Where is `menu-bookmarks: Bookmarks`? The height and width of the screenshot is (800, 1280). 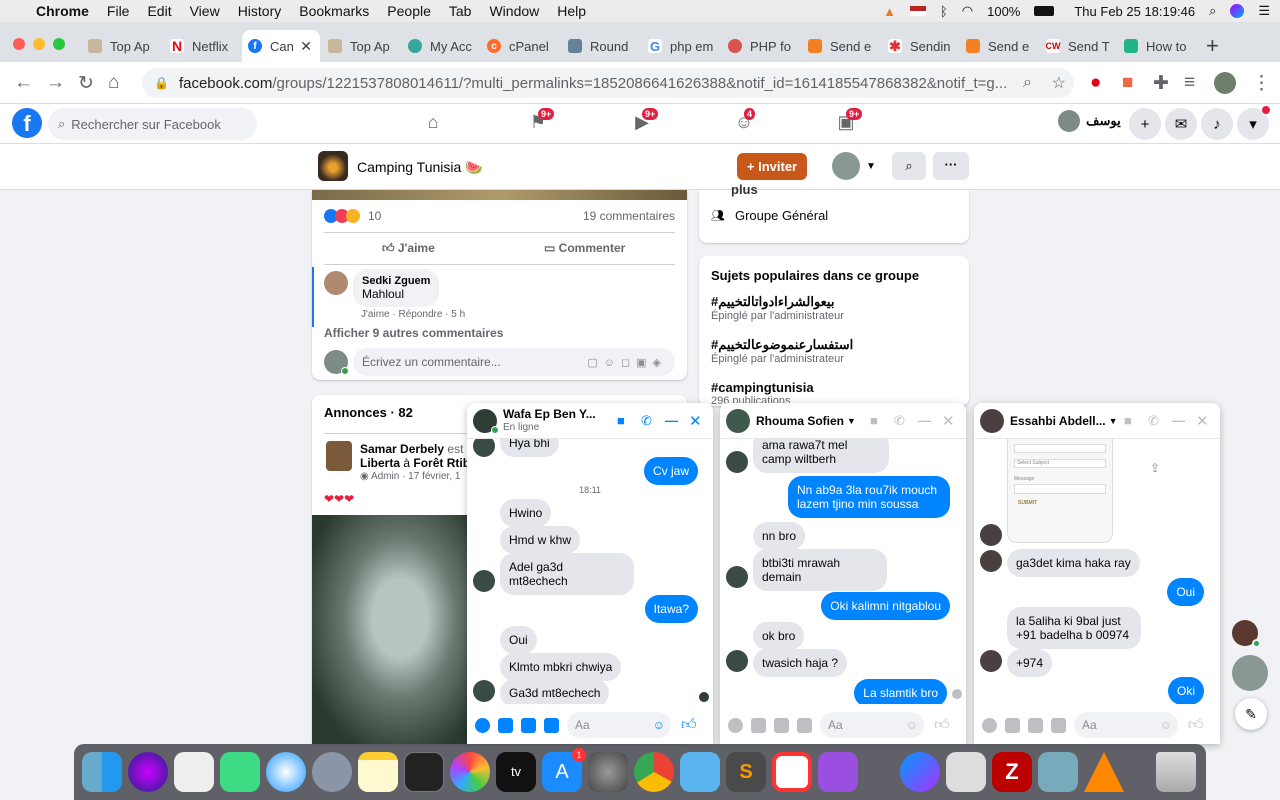 menu-bookmarks: Bookmarks is located at coordinates (334, 11).